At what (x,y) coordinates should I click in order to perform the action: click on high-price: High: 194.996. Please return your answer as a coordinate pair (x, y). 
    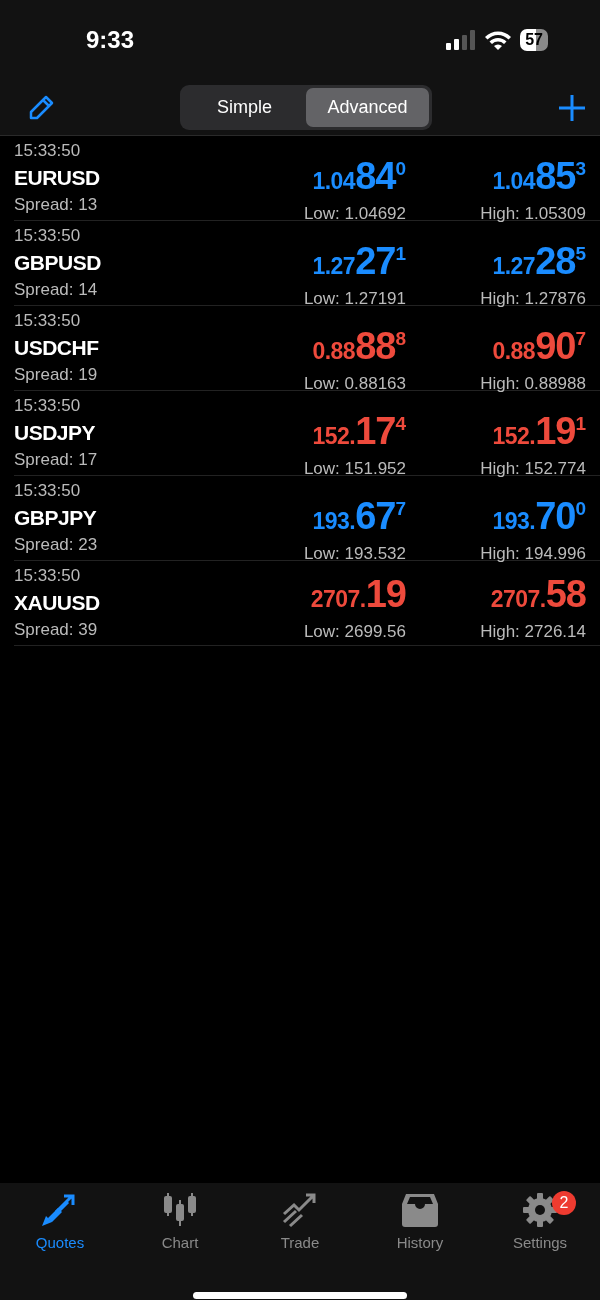
    Looking at the image, I should click on (533, 554).